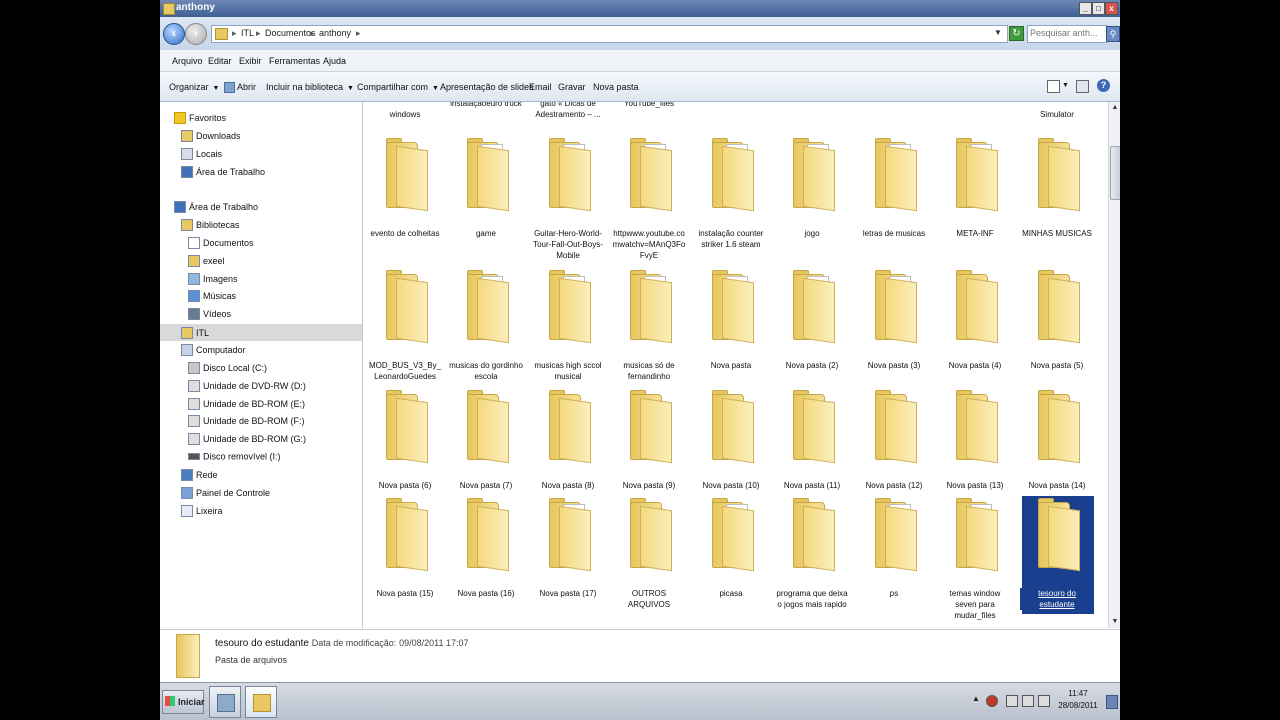 The width and height of the screenshot is (1280, 720). Describe the element at coordinates (1113, 34) in the screenshot. I see `search-icon: ⚲` at that location.